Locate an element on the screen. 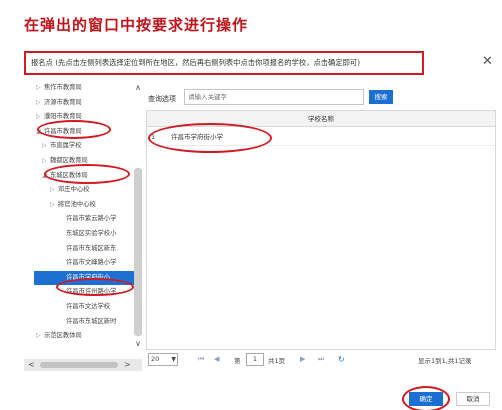 Image resolution: width=502 pixels, height=410 pixels. tree-item: 许昌市学府街小 is located at coordinates (84, 277).